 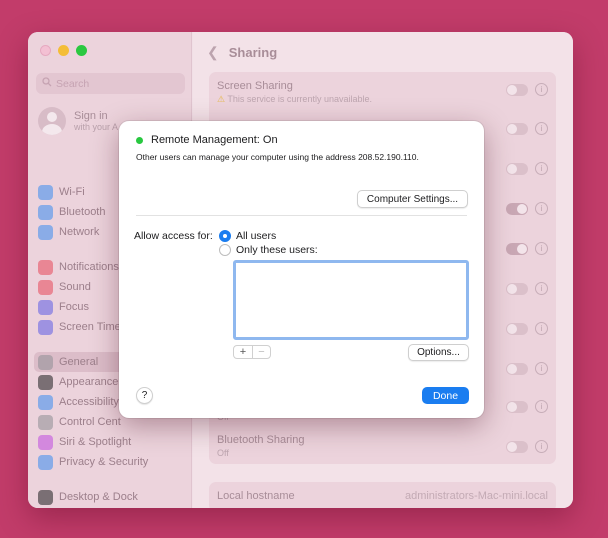 I want to click on sidebar-item-label: Wi-Fi, so click(x=72, y=192).